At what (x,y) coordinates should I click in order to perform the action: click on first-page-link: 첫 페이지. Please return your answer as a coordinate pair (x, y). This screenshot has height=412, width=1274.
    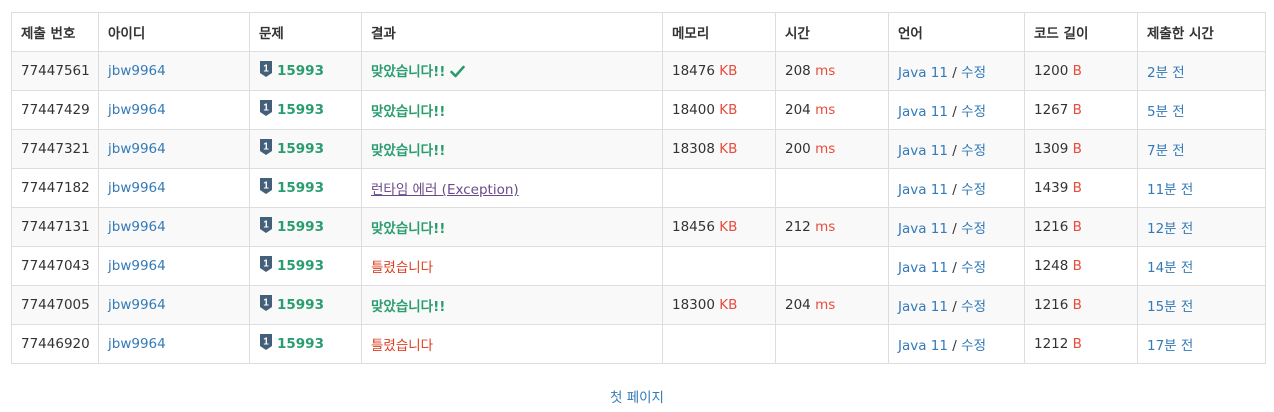
    Looking at the image, I should click on (637, 398).